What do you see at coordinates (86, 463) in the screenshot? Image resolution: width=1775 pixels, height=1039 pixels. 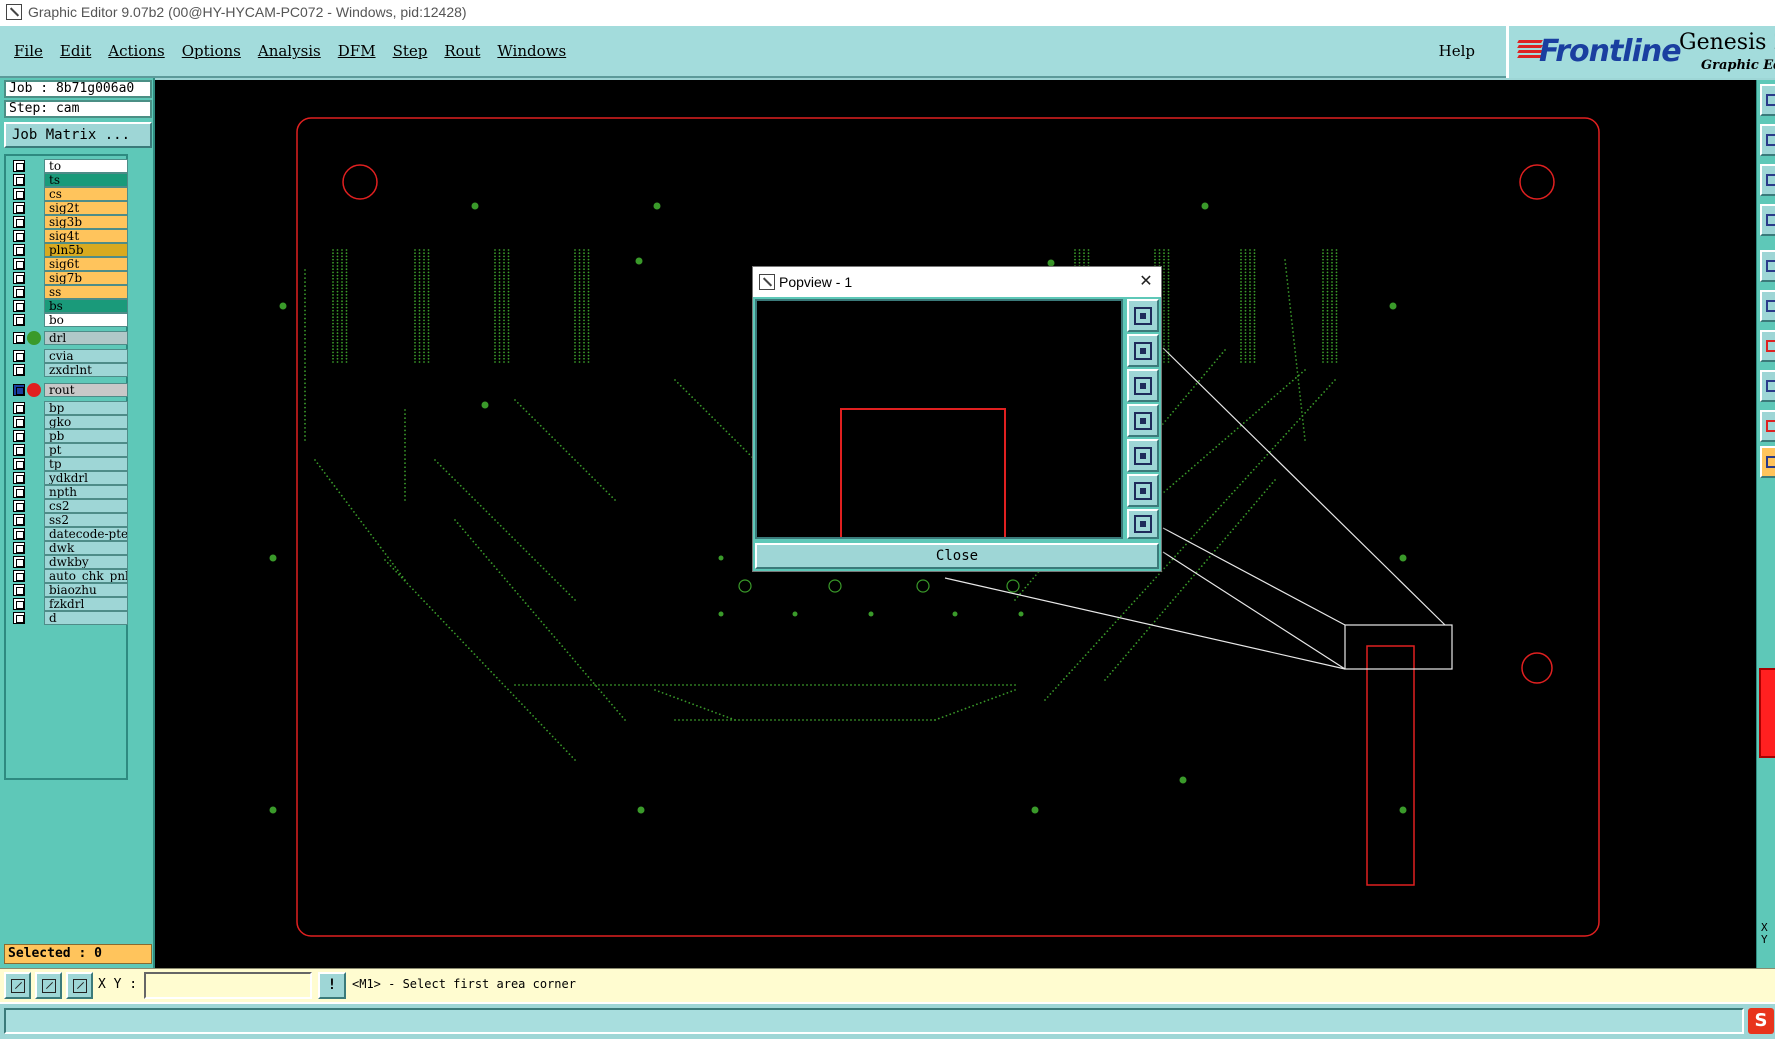 I see `layer-name: tp` at bounding box center [86, 463].